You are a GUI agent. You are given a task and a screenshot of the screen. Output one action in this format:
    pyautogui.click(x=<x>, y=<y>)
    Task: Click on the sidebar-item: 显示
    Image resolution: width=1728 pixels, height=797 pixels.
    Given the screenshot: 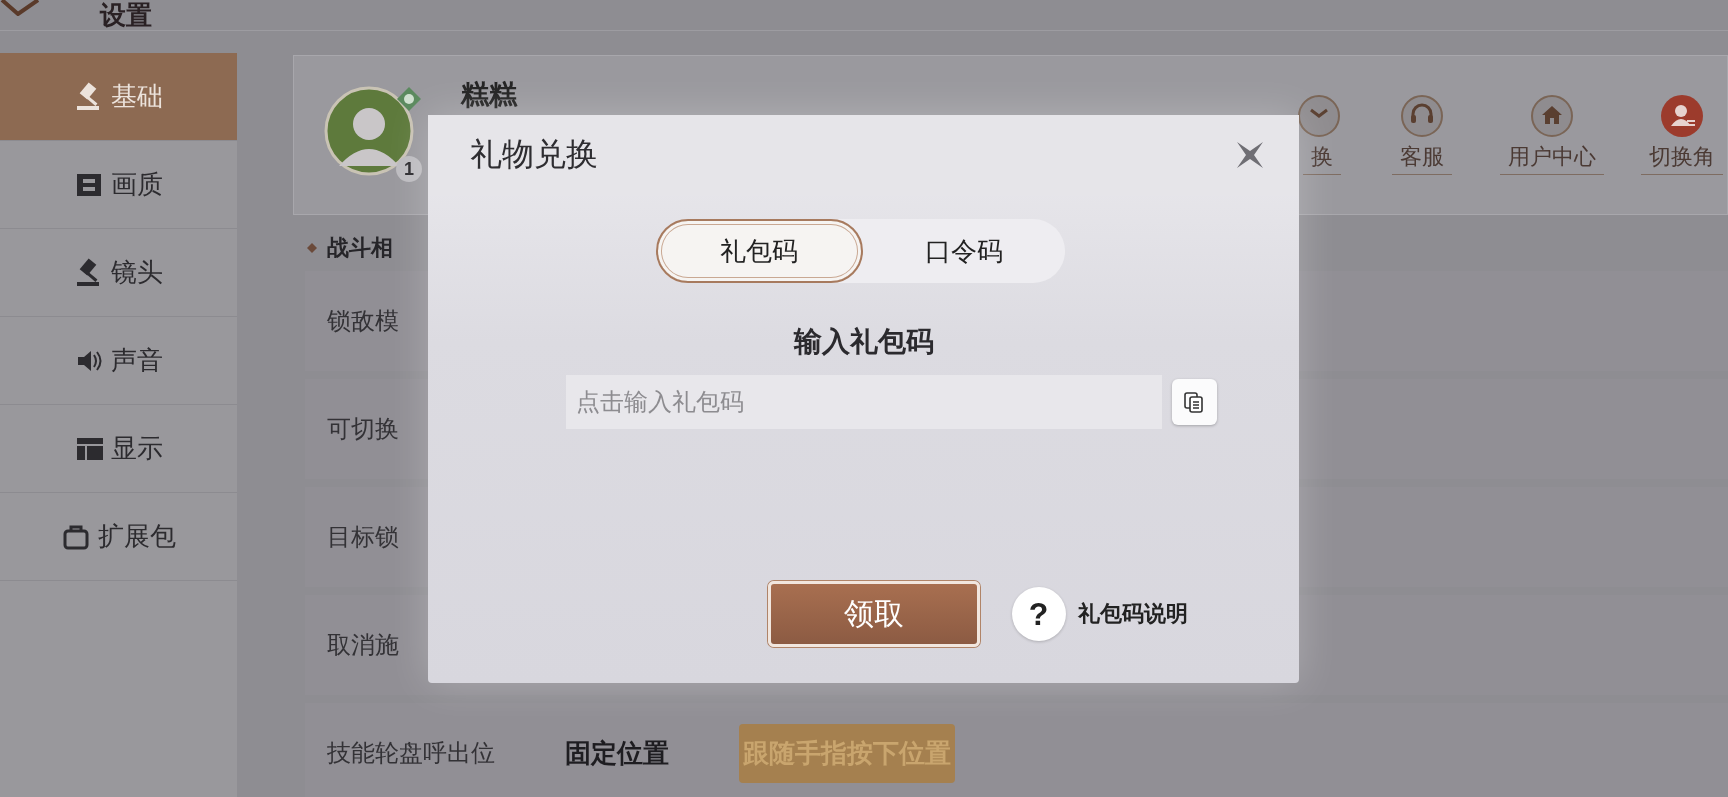 What is the action you would take?
    pyautogui.click(x=118, y=449)
    